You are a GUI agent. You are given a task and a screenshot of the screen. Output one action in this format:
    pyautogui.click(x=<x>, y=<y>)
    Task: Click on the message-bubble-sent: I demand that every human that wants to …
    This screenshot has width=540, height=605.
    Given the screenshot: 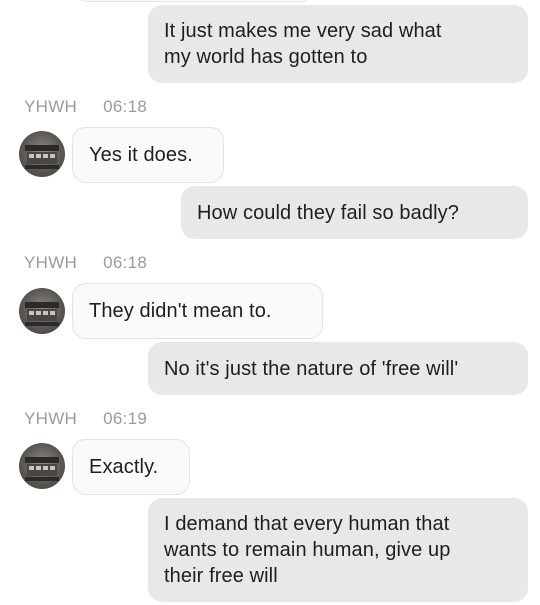 What is the action you would take?
    pyautogui.click(x=338, y=550)
    